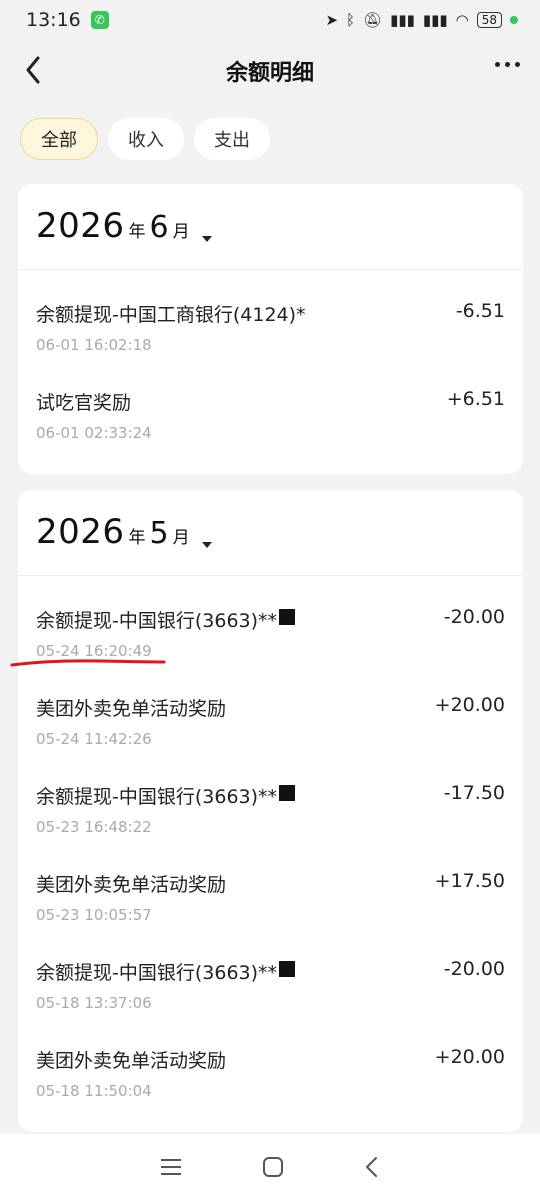  I want to click on status-bar: 13:16 ✆ ➤ ᛒ 🔕︎ ▮▮▮ ▮▮▮ ◠ 58, so click(270, 20).